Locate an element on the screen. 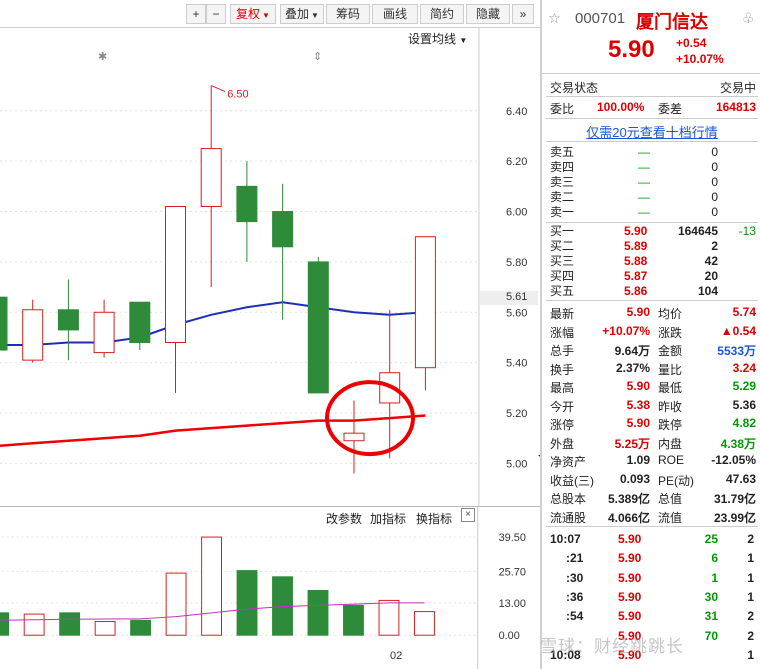 Image resolution: width=760 pixels, height=669 pixels. stat-value: 4.82 is located at coordinates (744, 423).